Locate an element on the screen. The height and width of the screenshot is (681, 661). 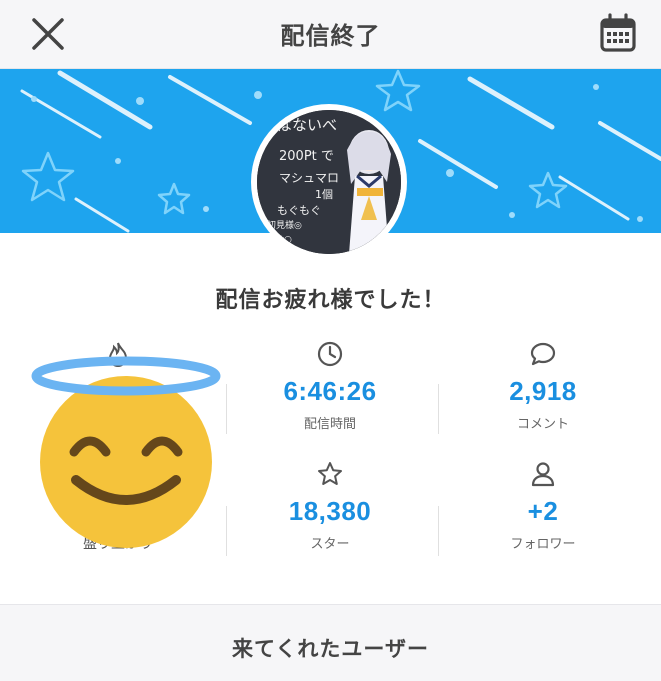
board-text-6: 初見様◎ is located at coordinates (284, 225).